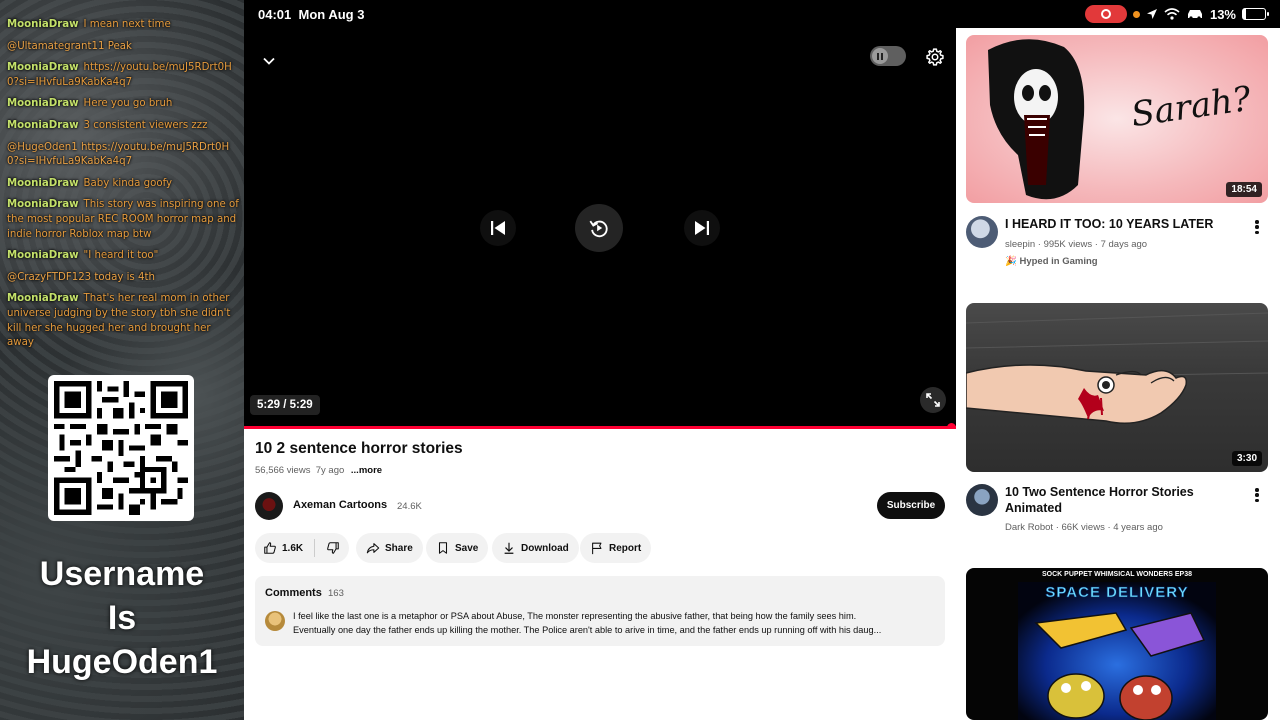  I want to click on replay-icon, so click(598, 229).